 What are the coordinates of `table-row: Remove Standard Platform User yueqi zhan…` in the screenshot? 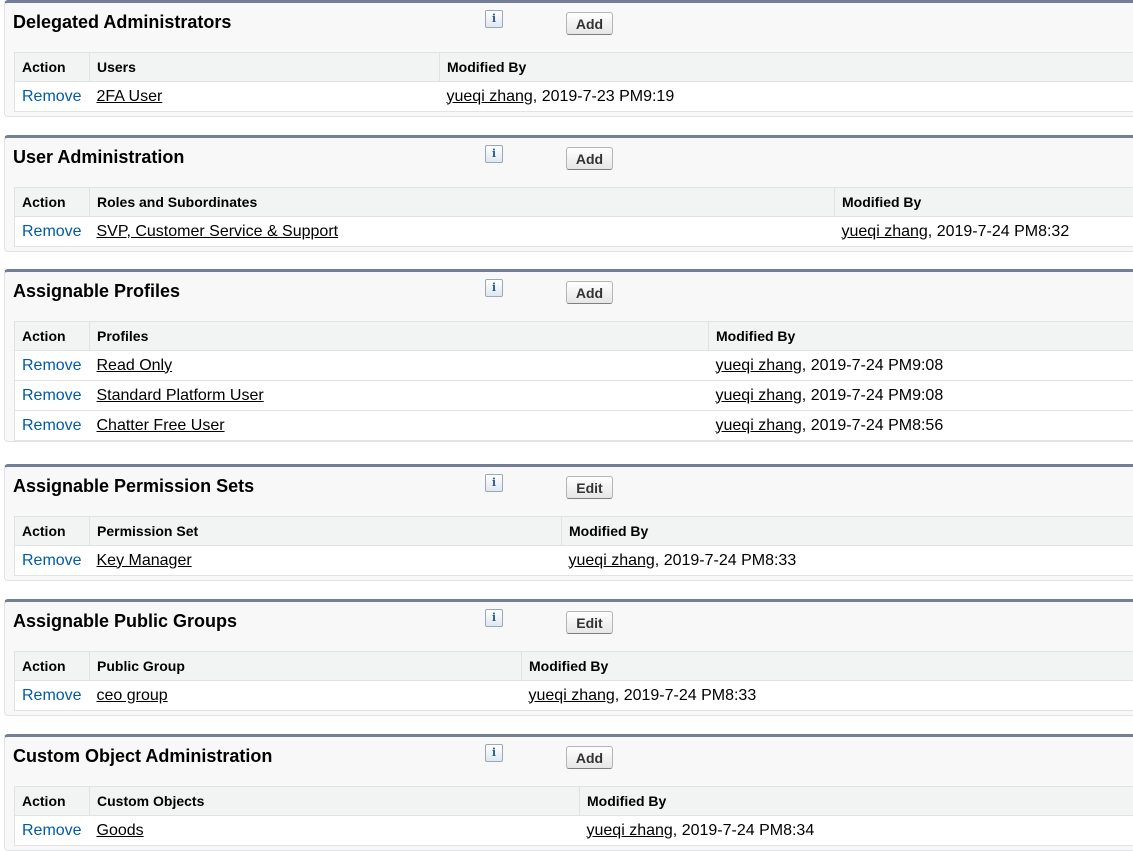 It's located at (574, 396).